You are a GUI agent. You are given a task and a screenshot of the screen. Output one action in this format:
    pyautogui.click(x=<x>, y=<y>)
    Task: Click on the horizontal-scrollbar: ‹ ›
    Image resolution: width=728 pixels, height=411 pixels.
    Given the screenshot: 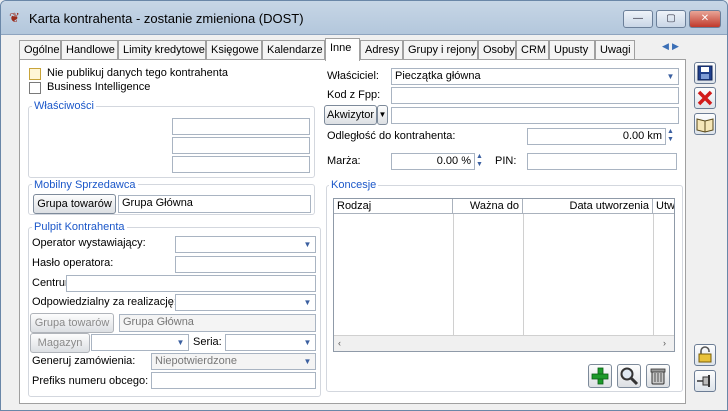 What is the action you would take?
    pyautogui.click(x=504, y=343)
    